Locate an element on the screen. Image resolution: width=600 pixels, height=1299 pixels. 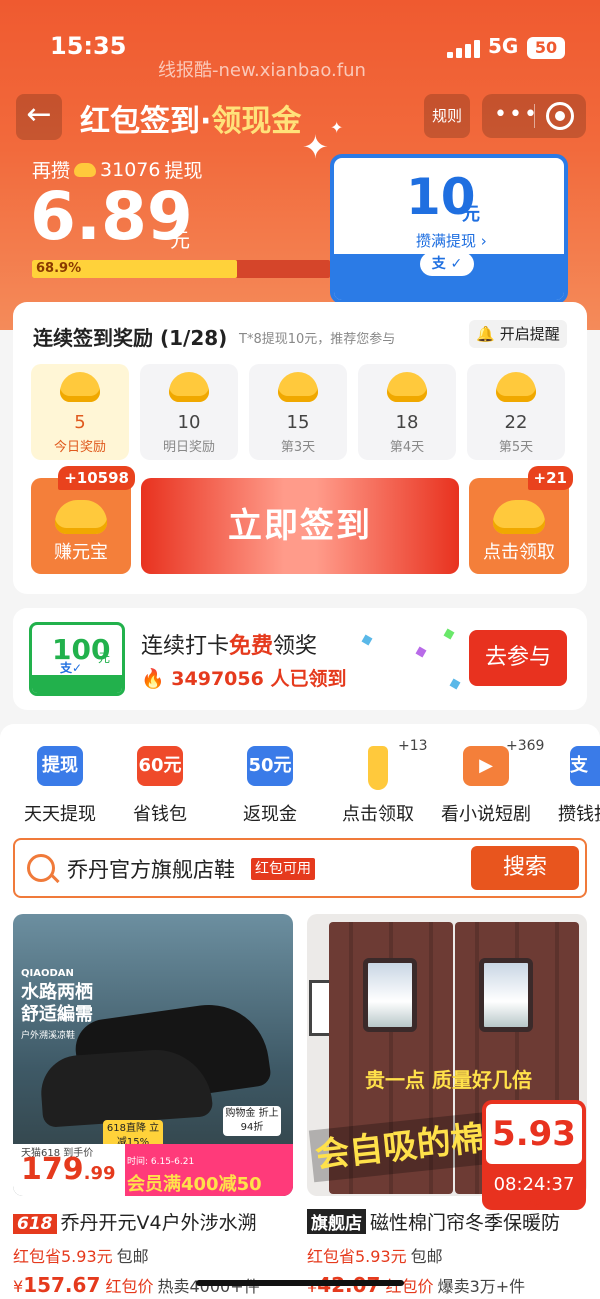
more-icon: ••• is located at coordinates (516, 114).